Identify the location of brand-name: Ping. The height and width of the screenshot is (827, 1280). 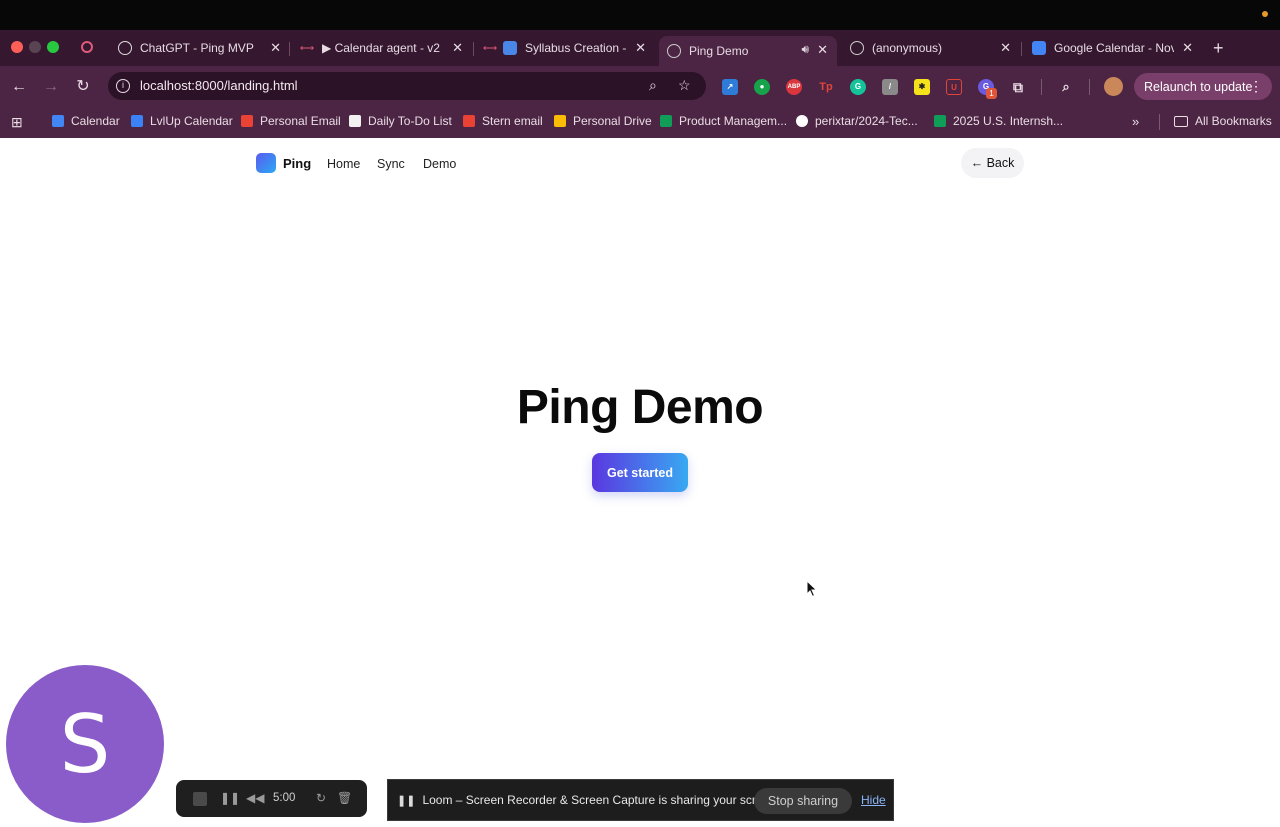
(297, 163).